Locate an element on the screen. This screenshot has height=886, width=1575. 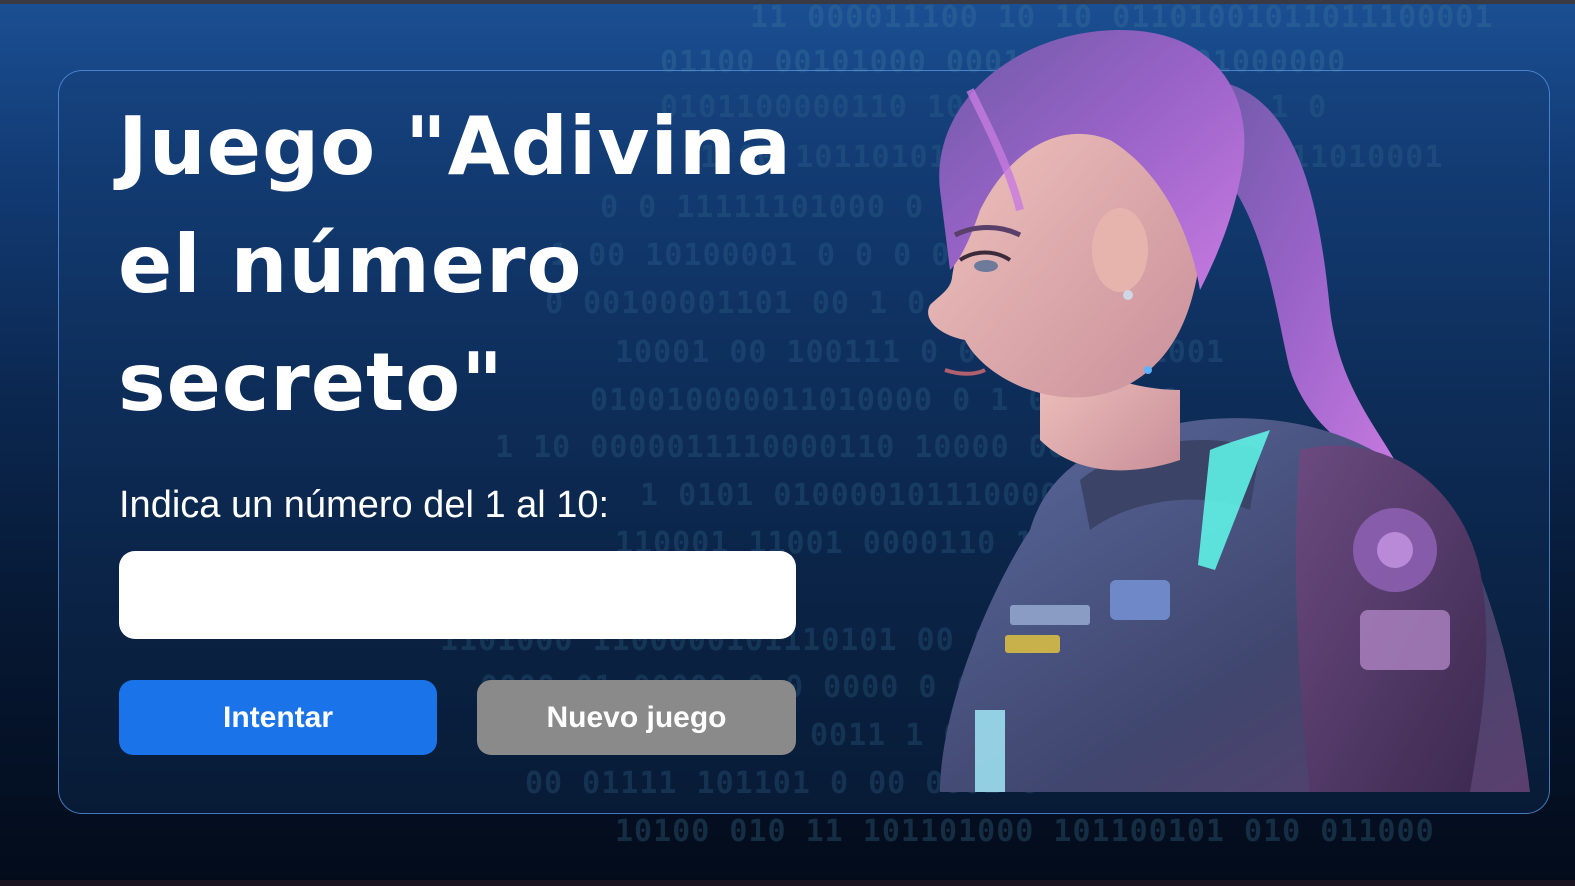
window-bottom-strip is located at coordinates (787, 883).